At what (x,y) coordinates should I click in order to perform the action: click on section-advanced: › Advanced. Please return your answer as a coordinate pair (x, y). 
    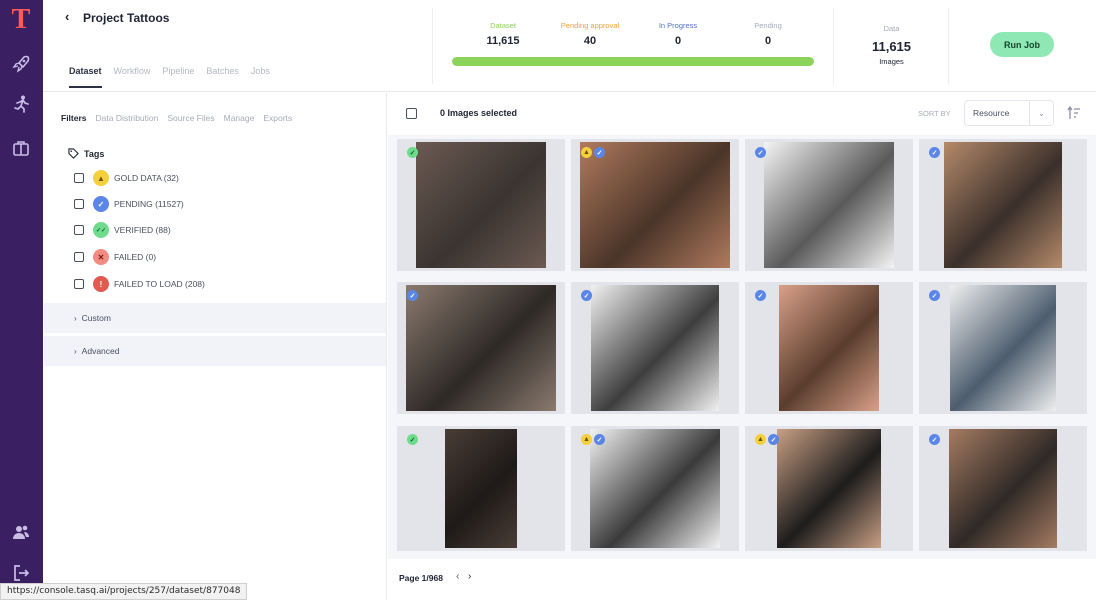
    Looking at the image, I should click on (215, 351).